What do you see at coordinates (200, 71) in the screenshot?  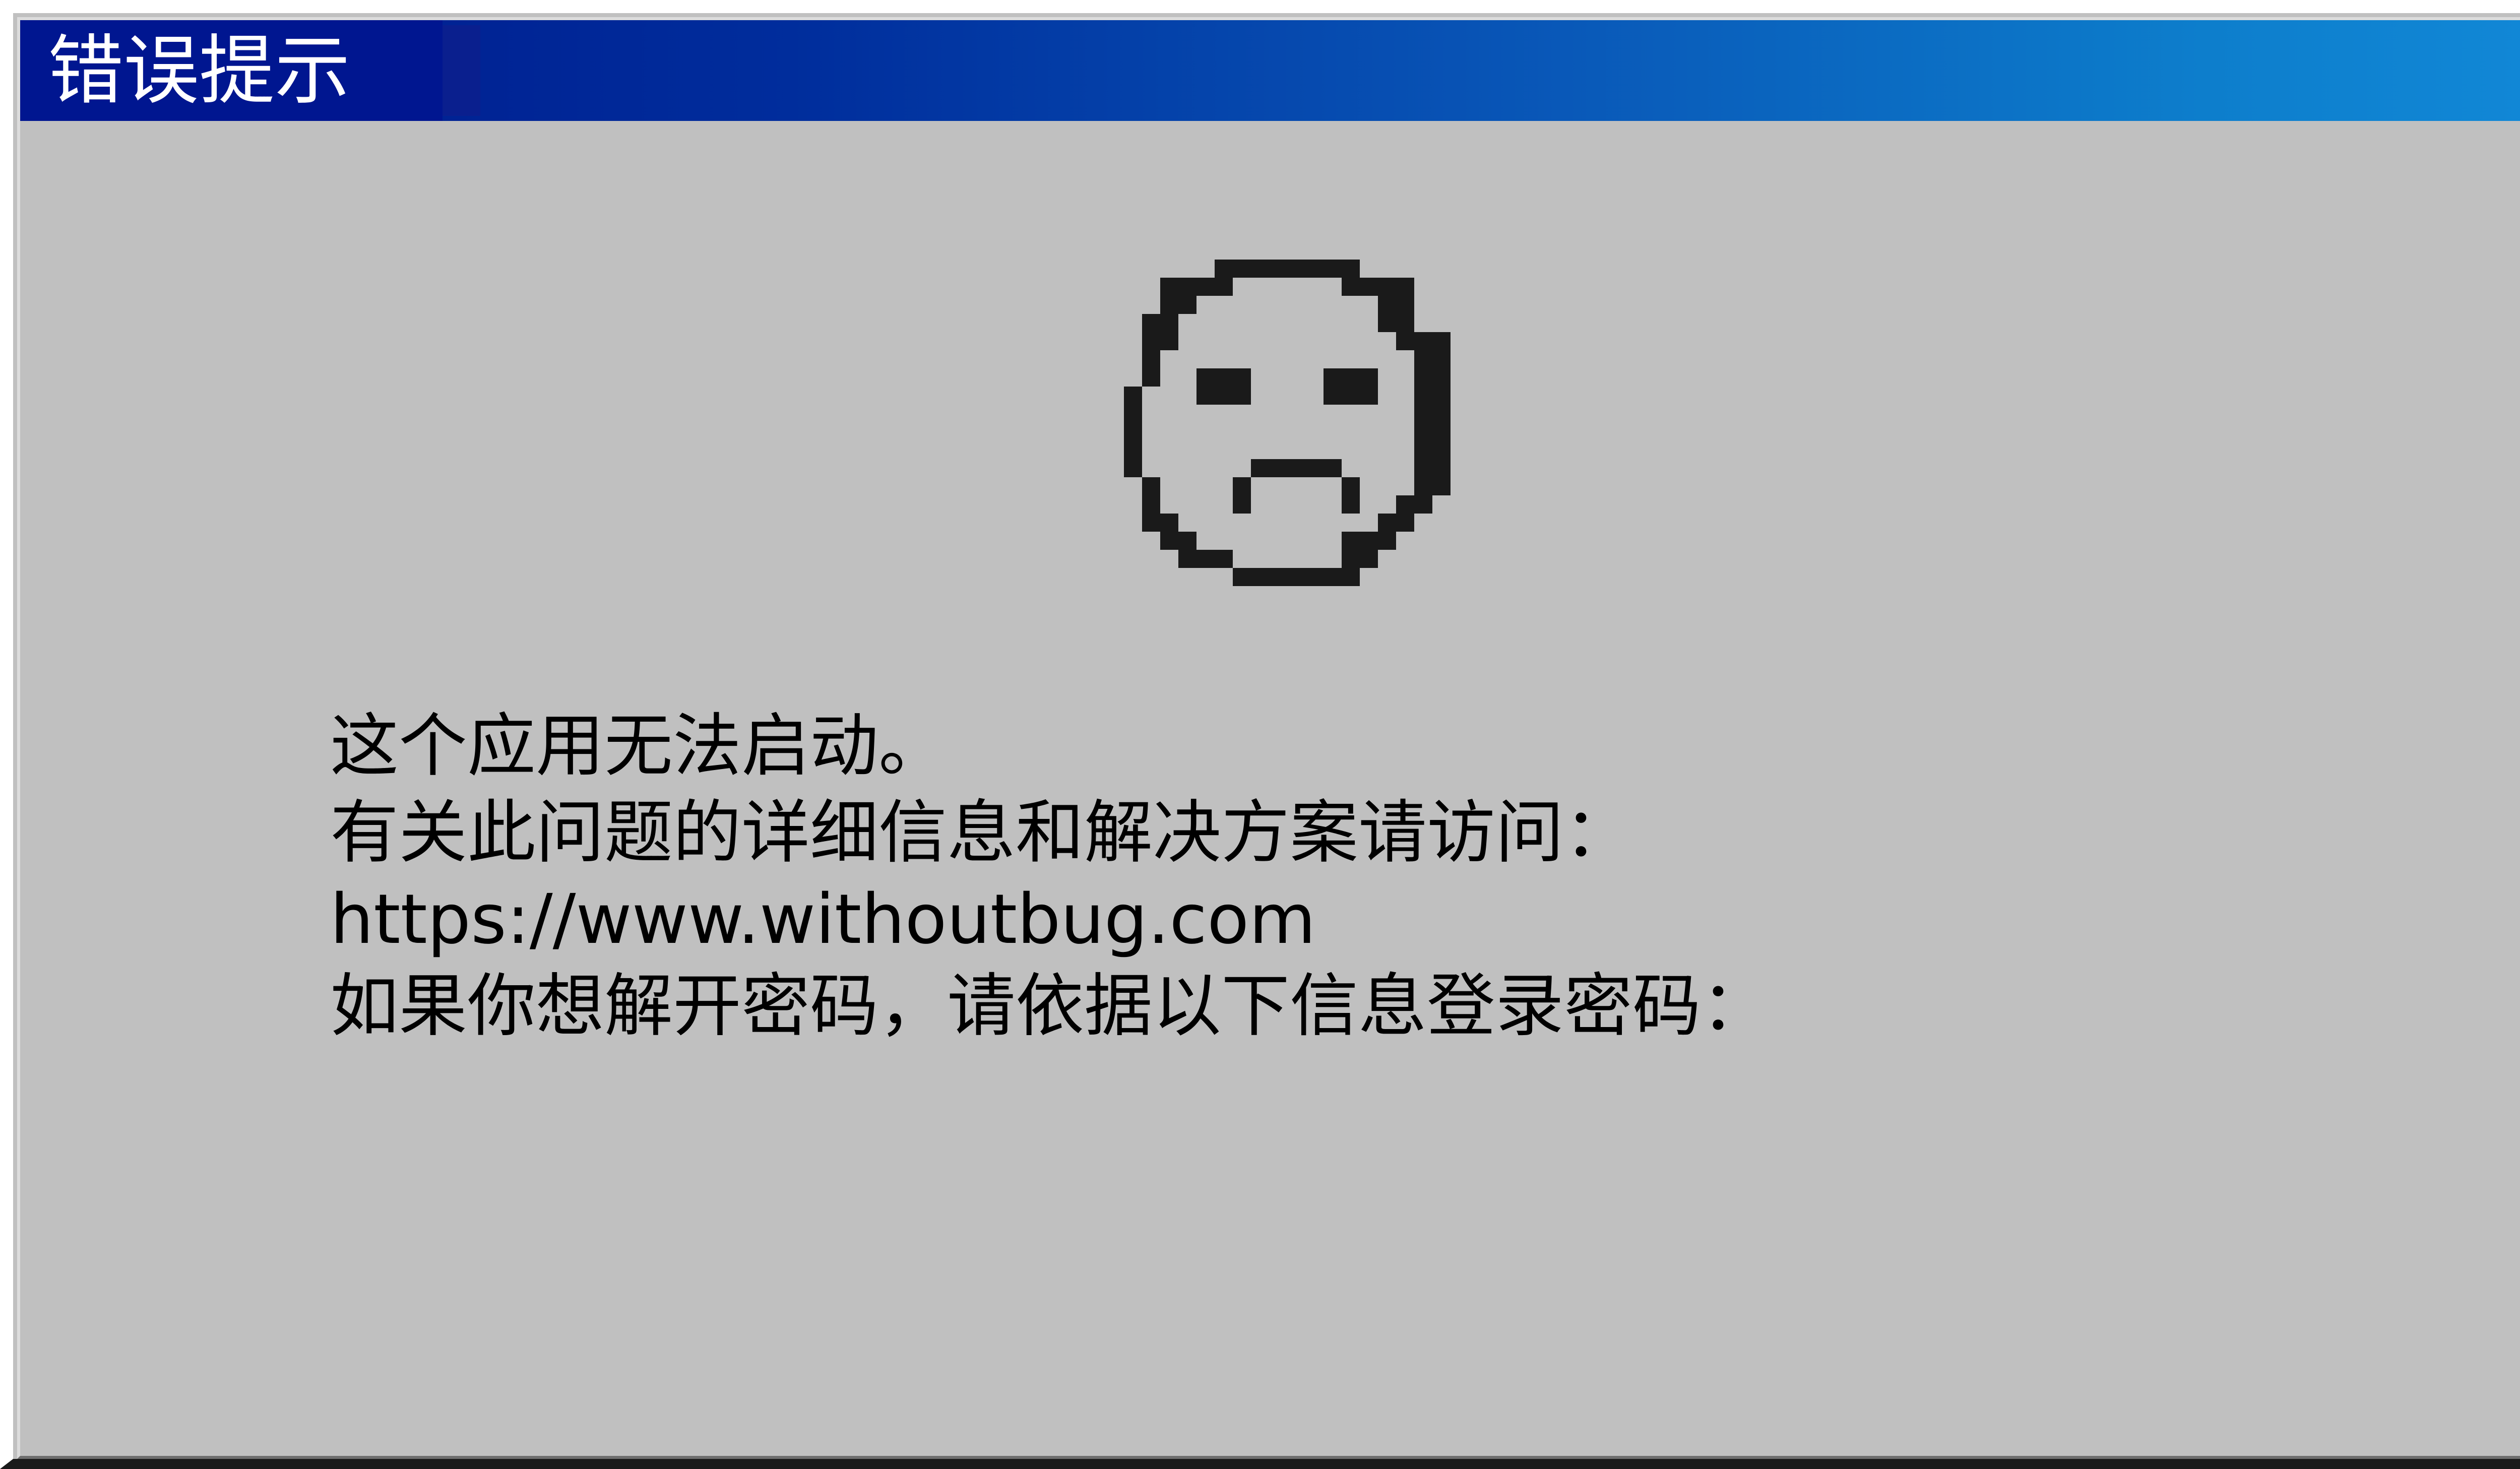 I see `dialog-title: 错误提示` at bounding box center [200, 71].